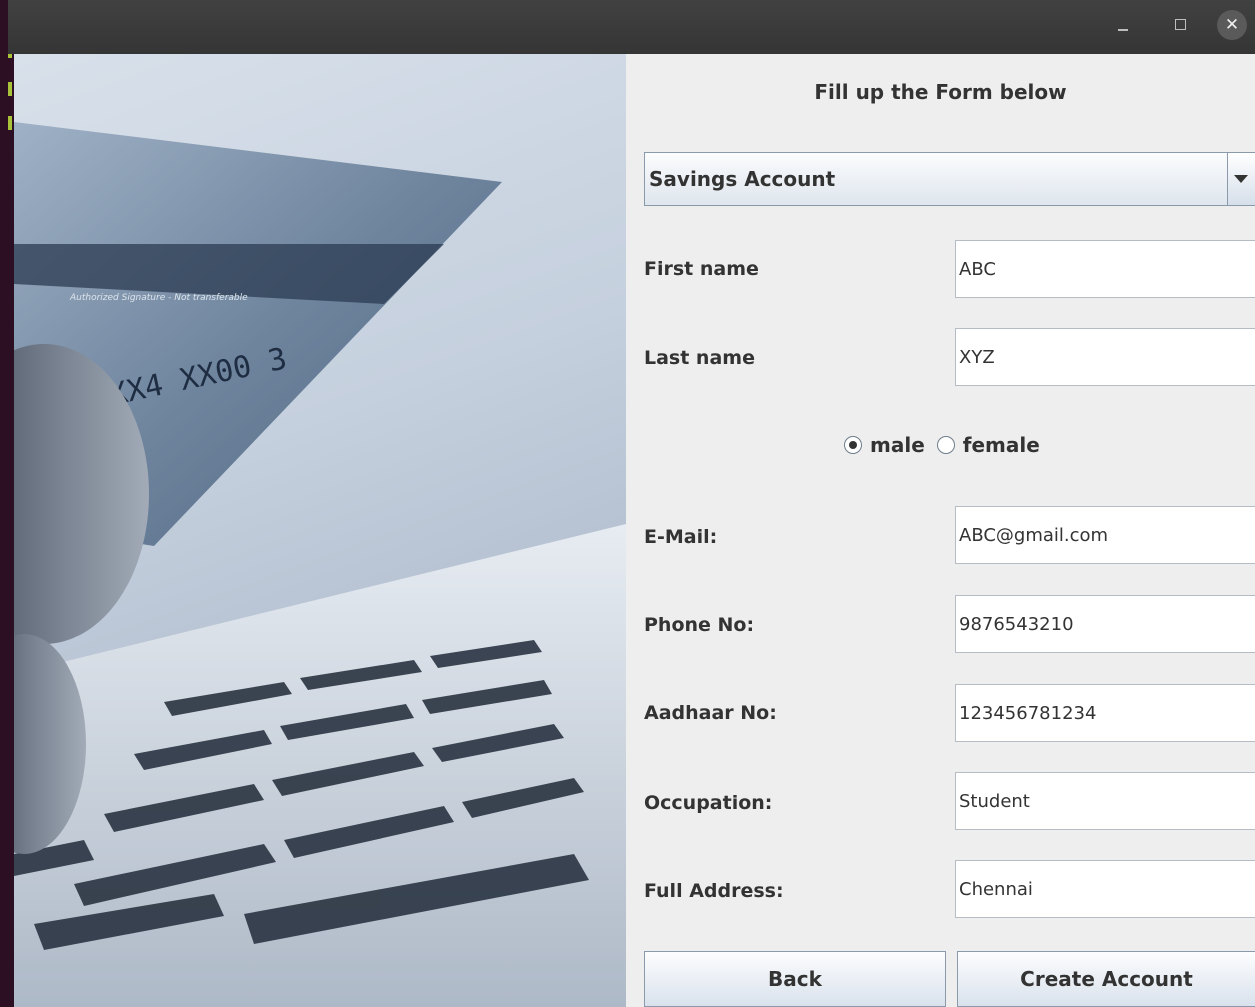  Describe the element at coordinates (853, 445) in the screenshot. I see `radio-checked-icon` at that location.